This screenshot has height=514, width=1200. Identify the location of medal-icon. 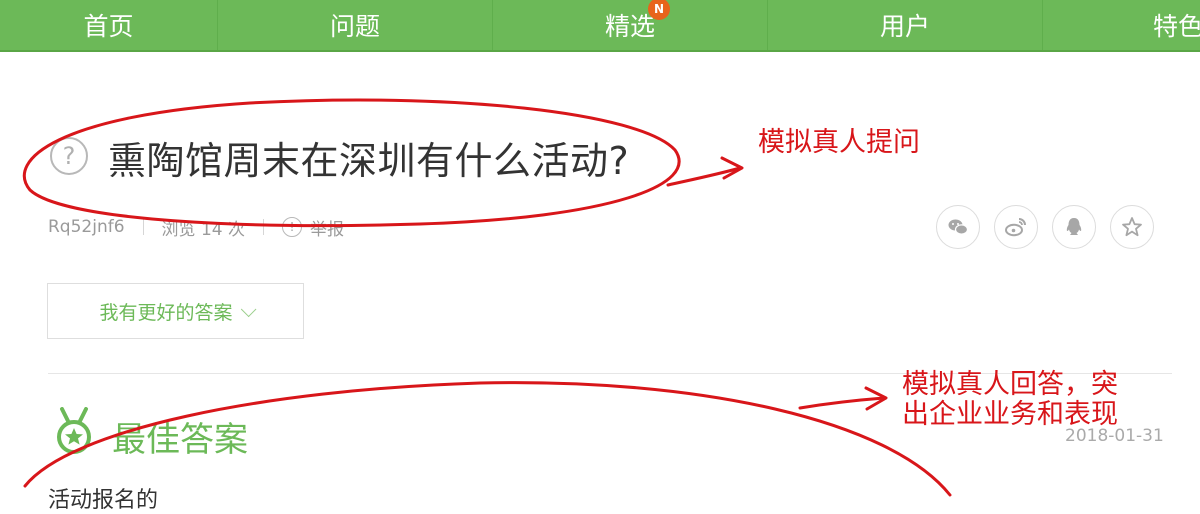
(74, 430).